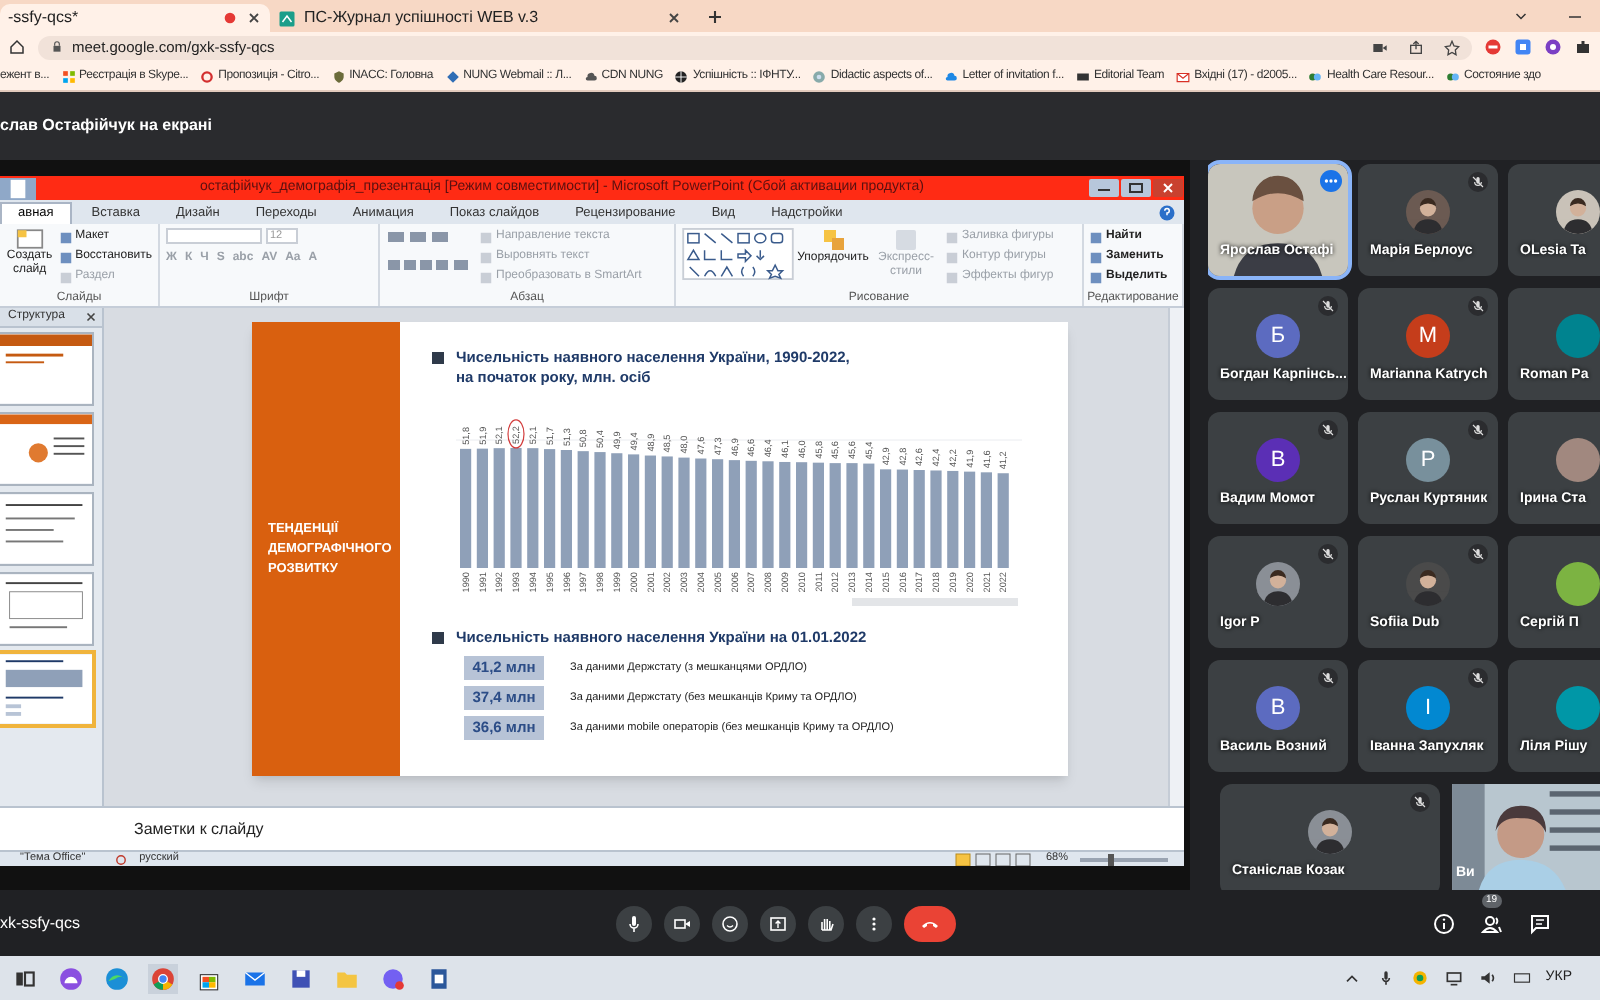  Describe the element at coordinates (163, 978) in the screenshot. I see `chrome-icon` at that location.